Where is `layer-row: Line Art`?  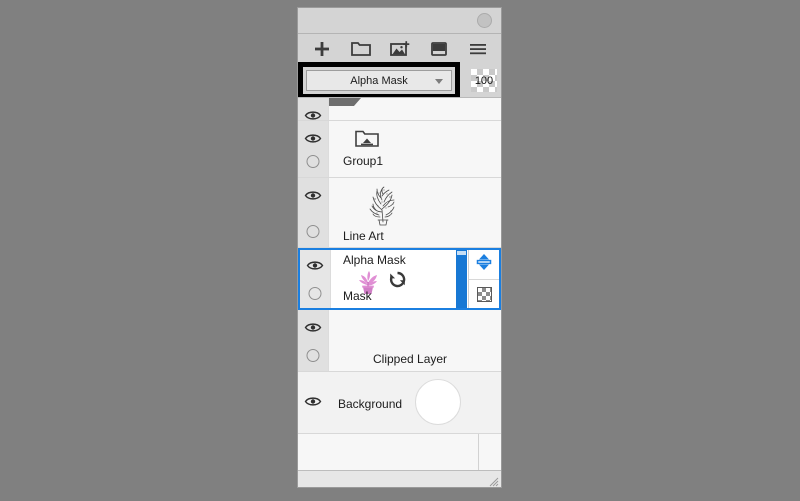 layer-row: Line Art is located at coordinates (399, 213).